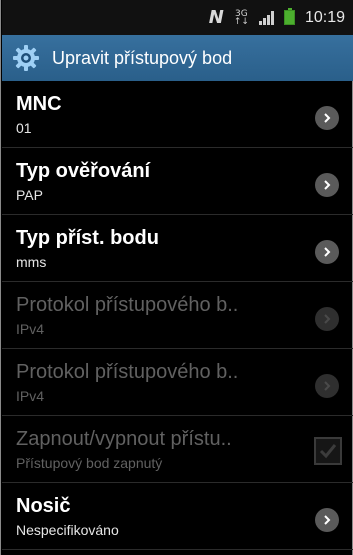 This screenshot has height=555, width=353. Describe the element at coordinates (89, 463) in the screenshot. I see `list-item-summary: Přístupový bod zapnutý` at that location.